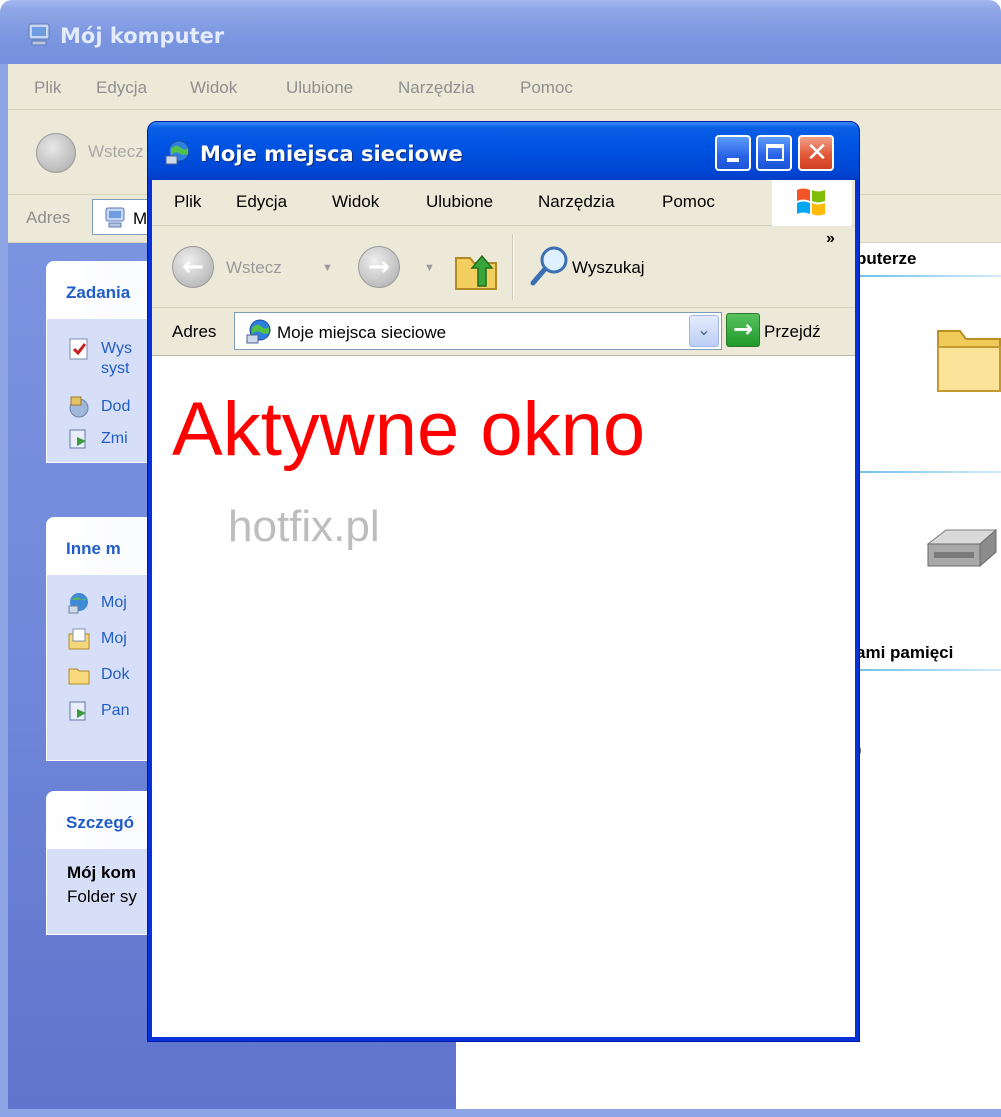 The width and height of the screenshot is (1001, 1117). Describe the element at coordinates (115, 674) in the screenshot. I see `place-label: Dok` at that location.